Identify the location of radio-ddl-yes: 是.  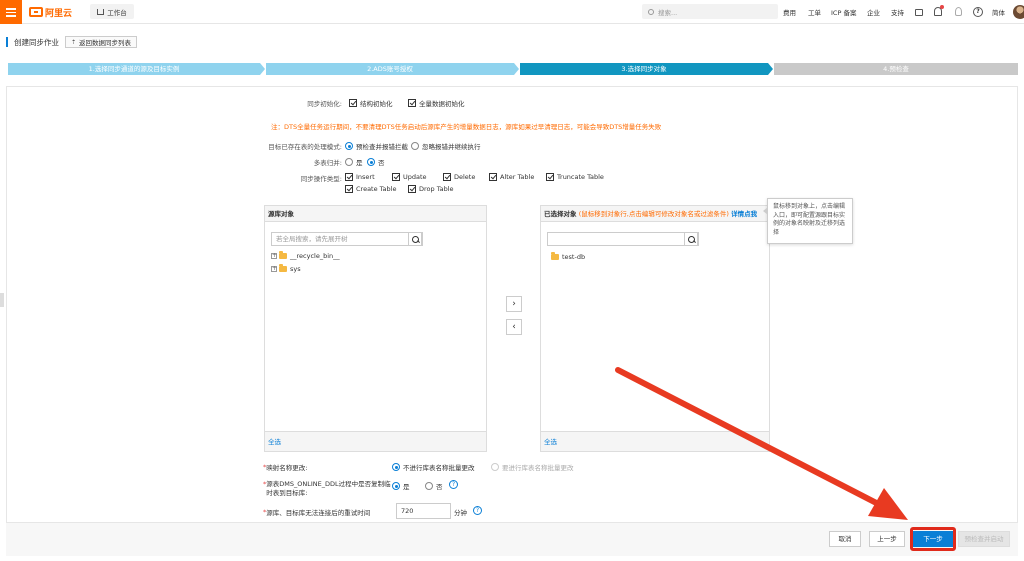
(401, 486).